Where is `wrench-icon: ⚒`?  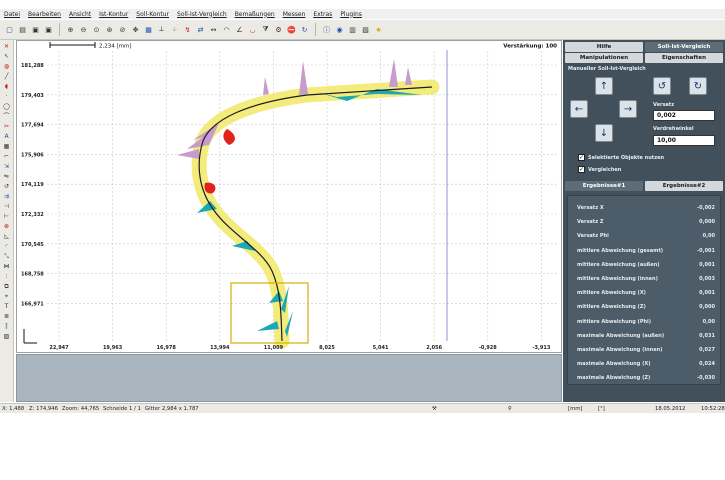 wrench-icon: ⚒ is located at coordinates (434, 409).